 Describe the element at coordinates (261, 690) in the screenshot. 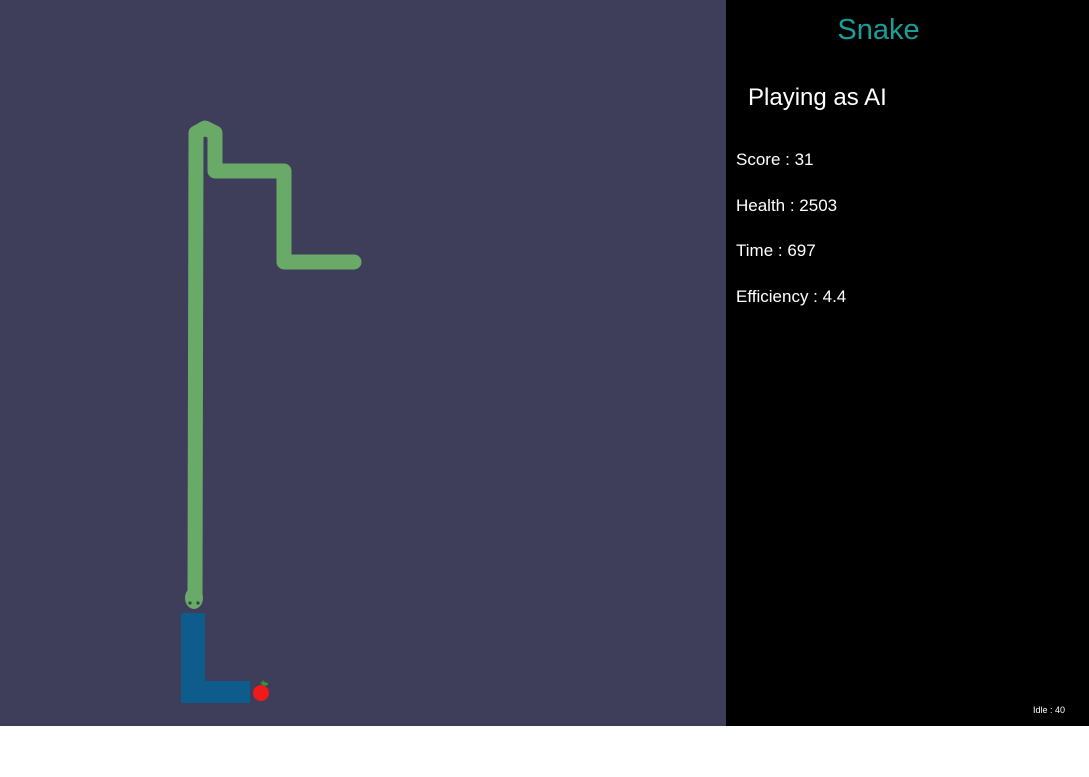

I see `apple-icon` at that location.